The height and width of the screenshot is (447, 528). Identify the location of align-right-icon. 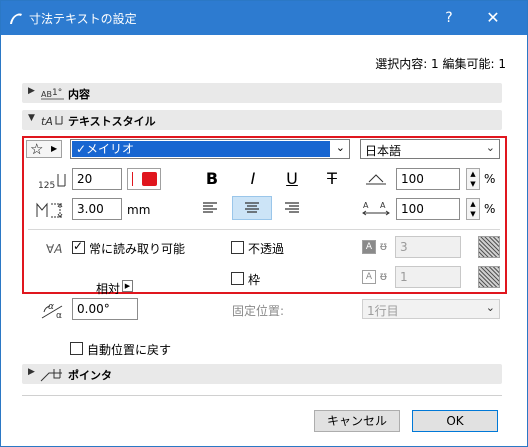
(292, 207).